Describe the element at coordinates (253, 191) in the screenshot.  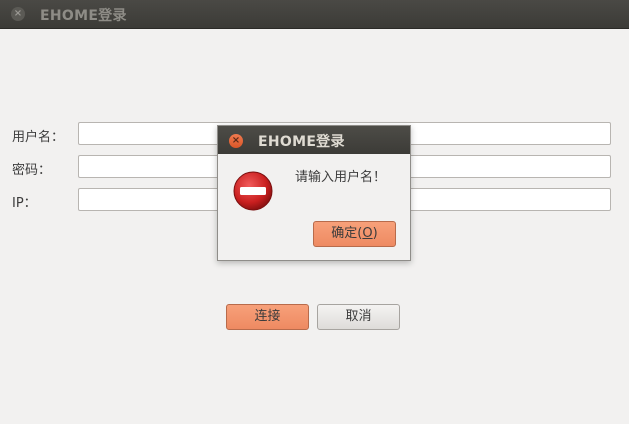
I see `error-icon` at that location.